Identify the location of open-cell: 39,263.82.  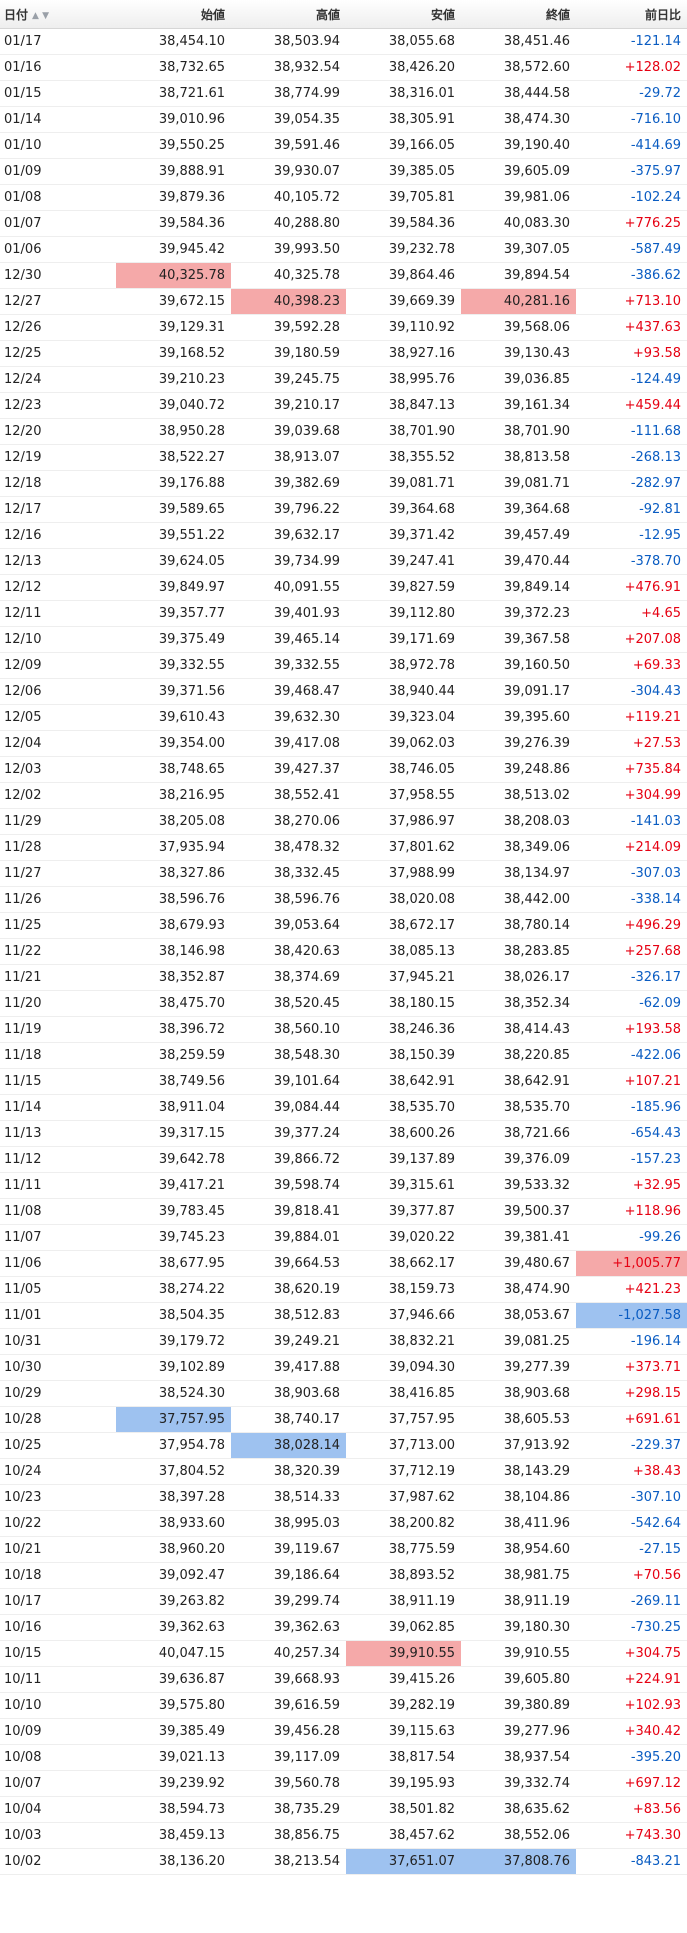
(173, 1601).